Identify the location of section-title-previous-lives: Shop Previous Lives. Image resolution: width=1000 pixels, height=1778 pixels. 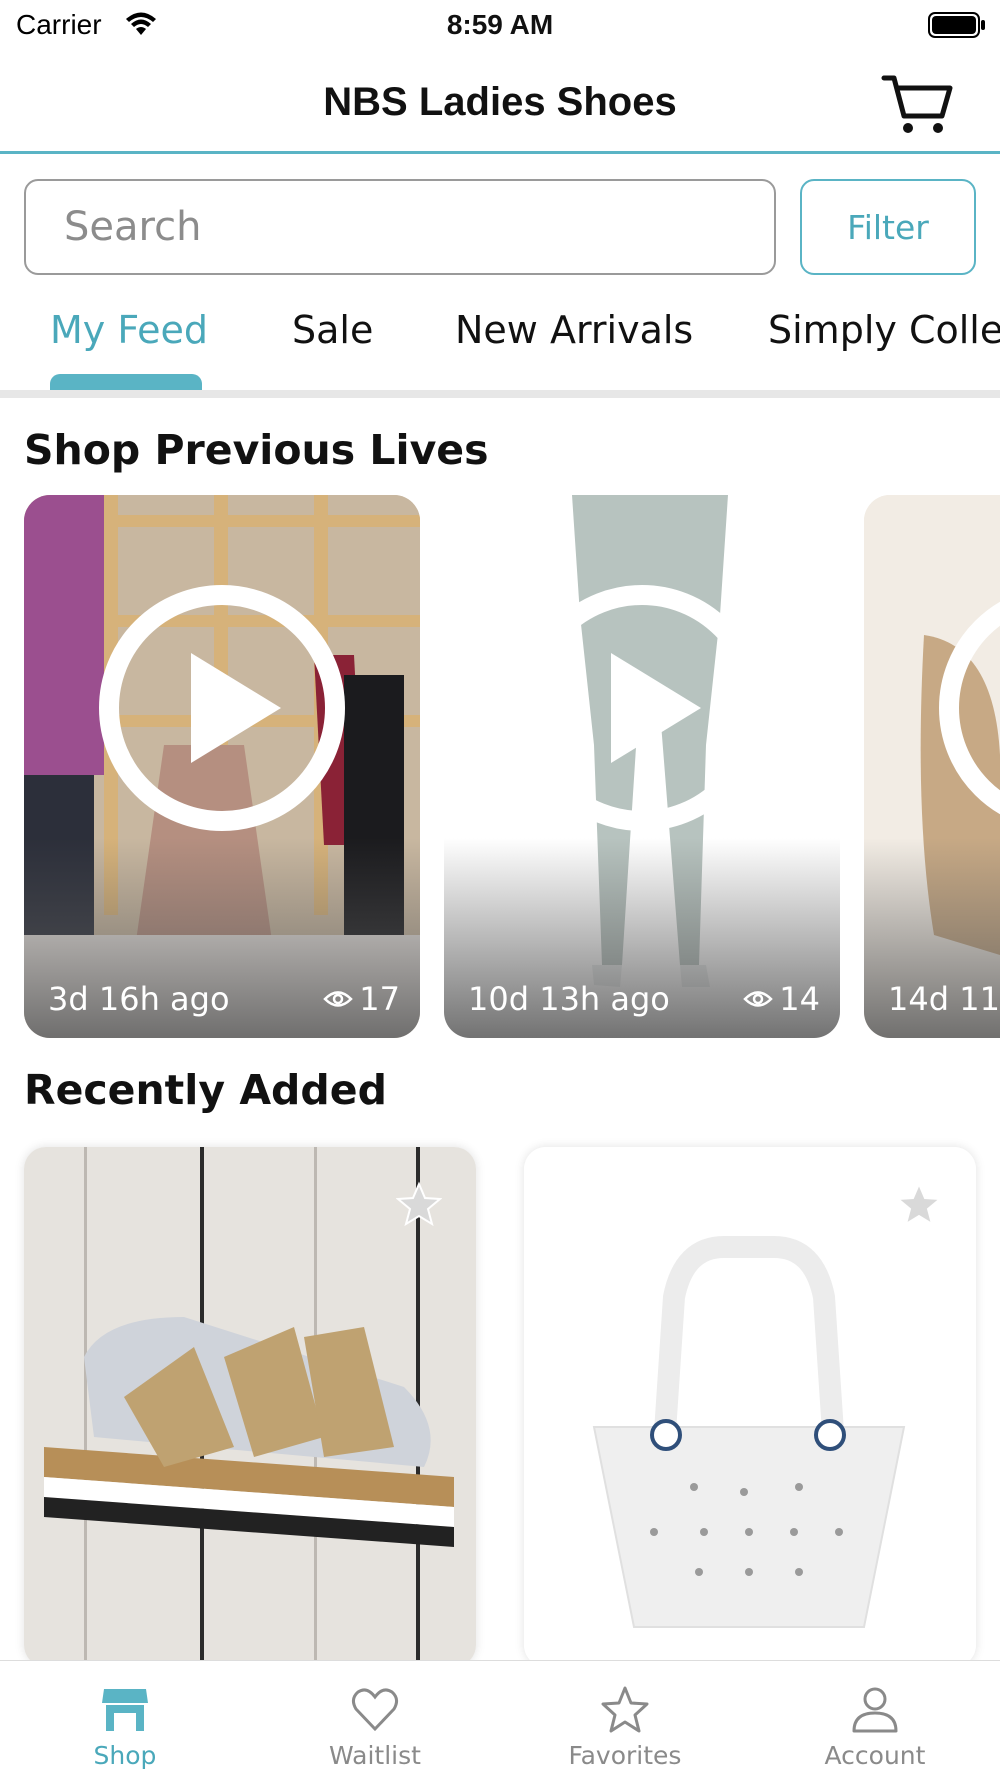
(256, 450).